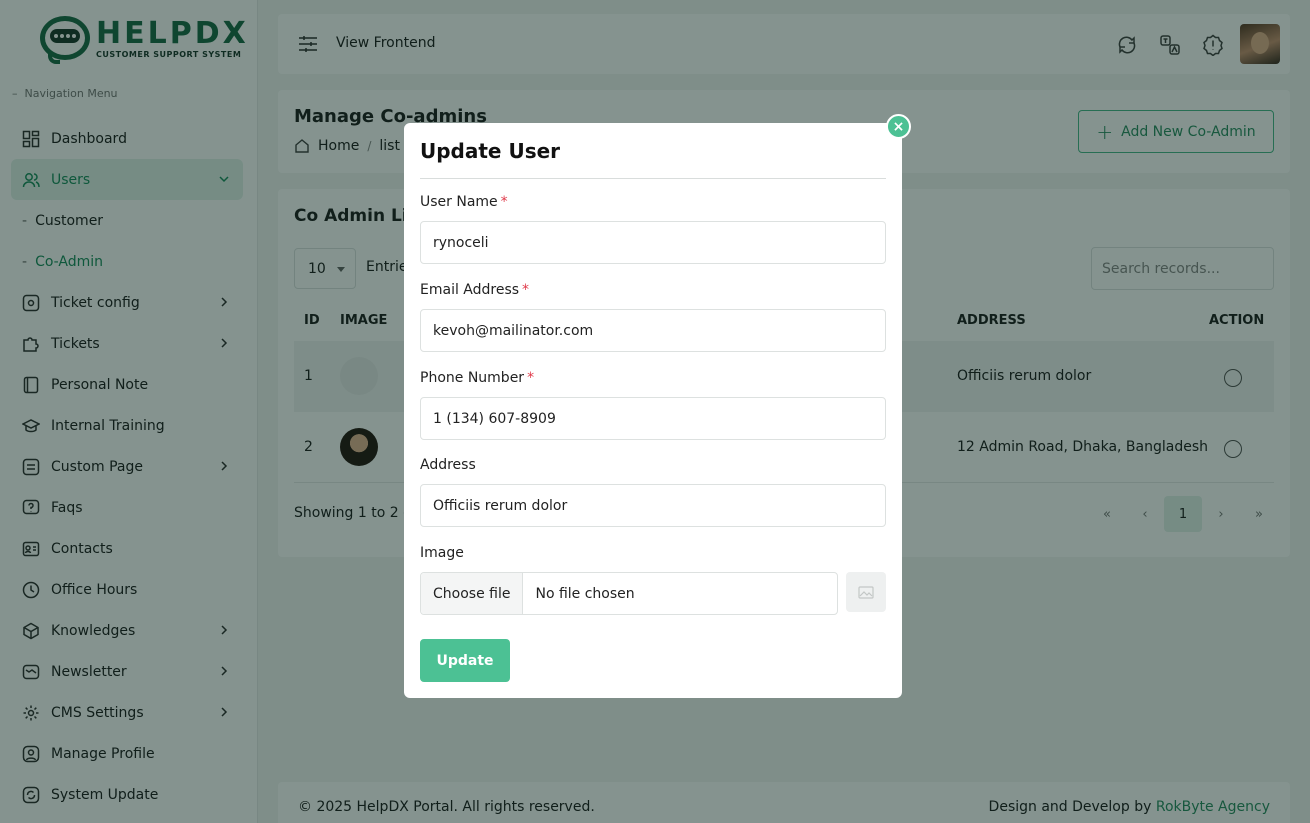 This screenshot has height=823, width=1310. What do you see at coordinates (653, 242) in the screenshot?
I see `username-field: rynoceli` at bounding box center [653, 242].